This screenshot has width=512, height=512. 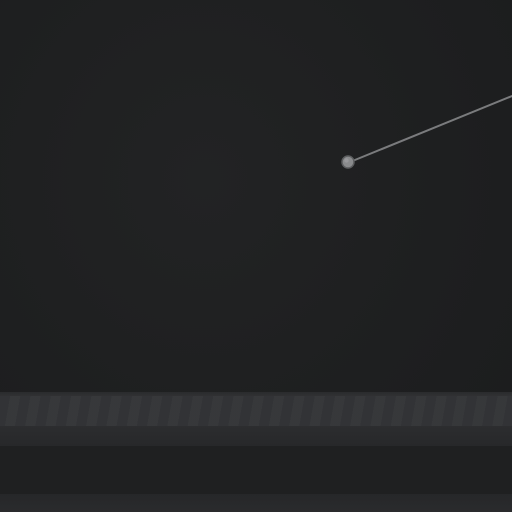 What do you see at coordinates (346, 160) in the screenshot?
I see `handle-dot-highlight` at bounding box center [346, 160].